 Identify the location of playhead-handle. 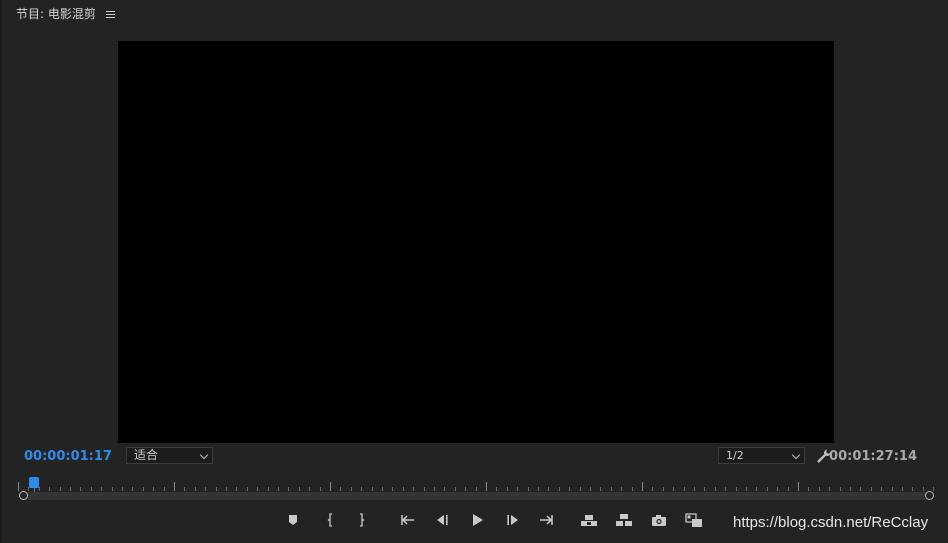
(34, 482).